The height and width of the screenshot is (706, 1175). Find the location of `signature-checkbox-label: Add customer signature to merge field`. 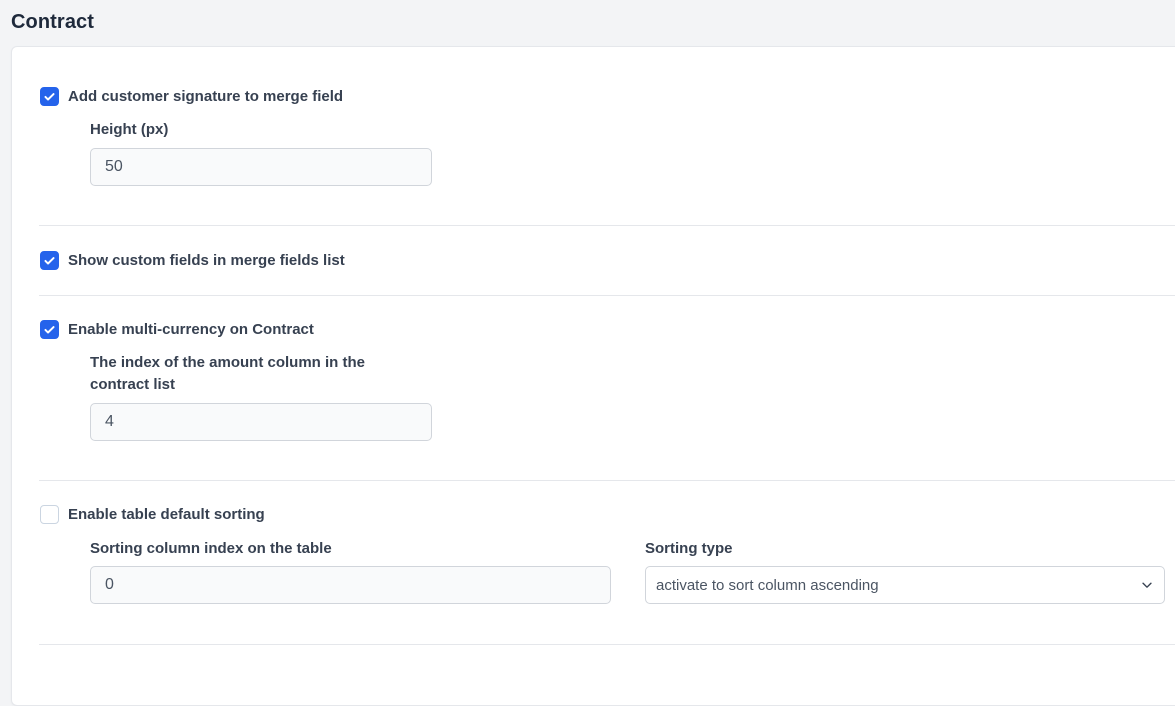

signature-checkbox-label: Add customer signature to merge field is located at coordinates (206, 96).